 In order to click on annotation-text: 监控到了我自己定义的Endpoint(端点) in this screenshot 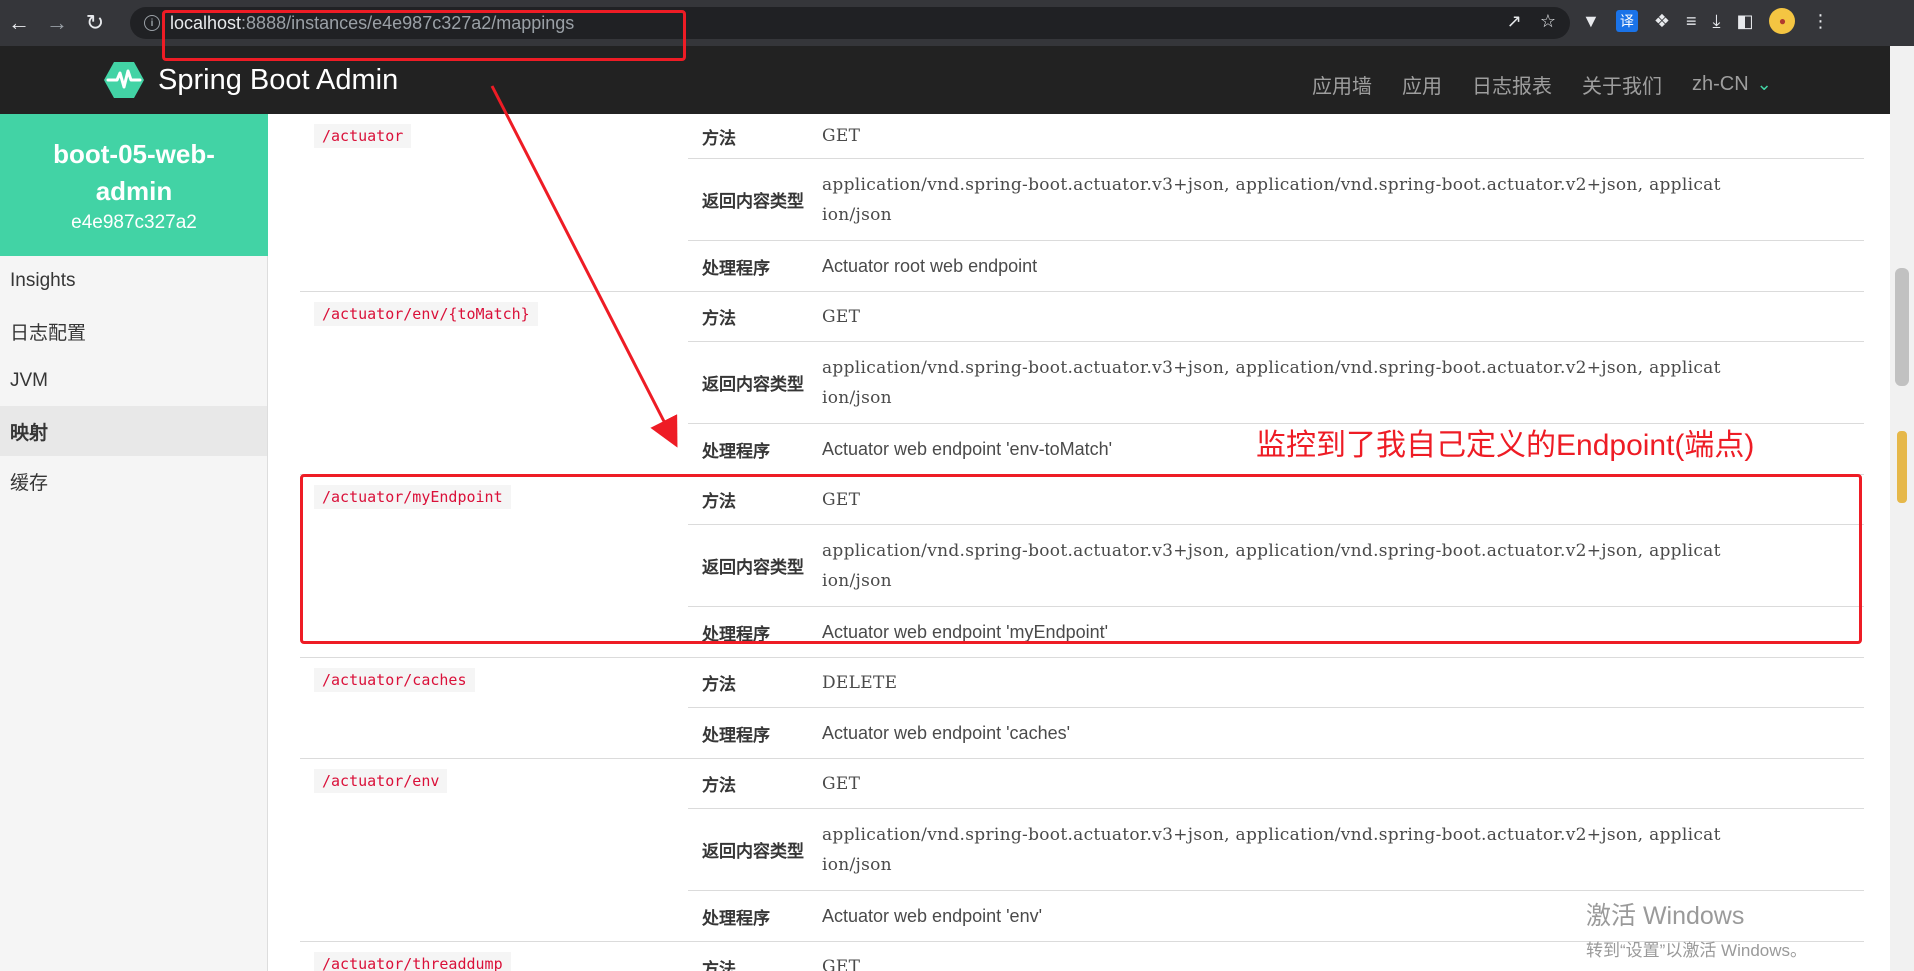, I will do `click(1505, 445)`.